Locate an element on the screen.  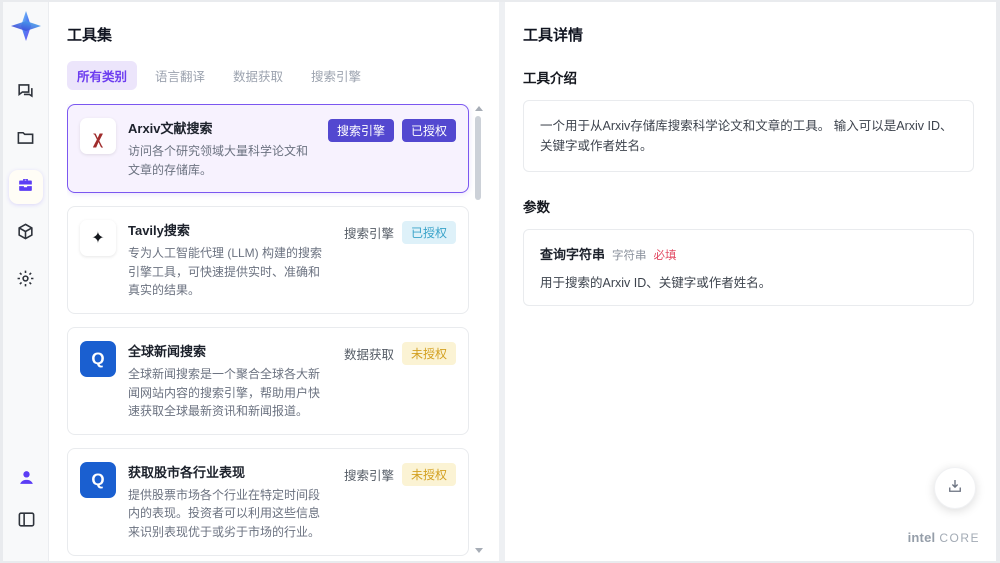
toolbox-icon is located at coordinates (25, 187).